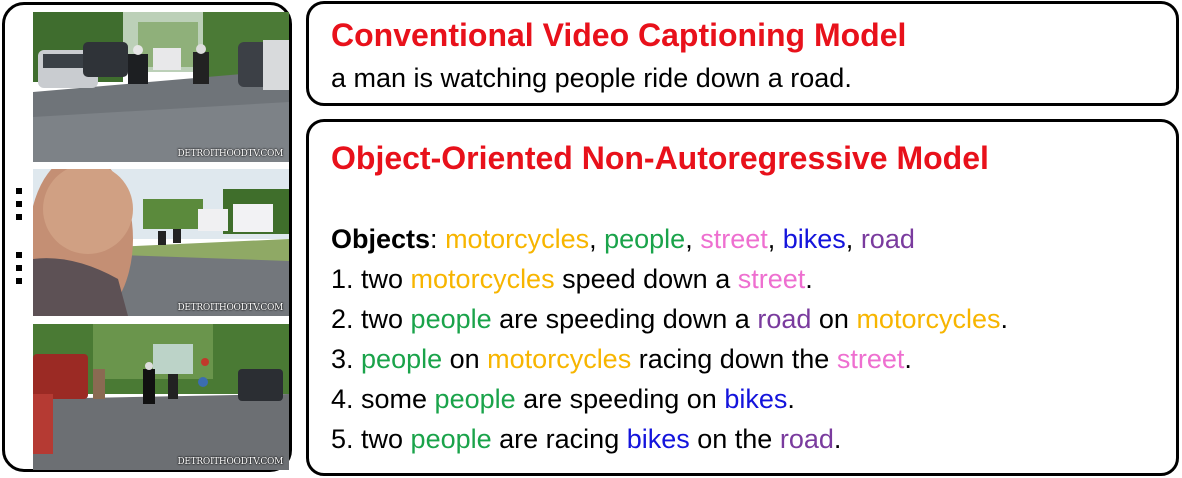 The width and height of the screenshot is (1182, 478). What do you see at coordinates (371, 279) in the screenshot?
I see `caption-text: 1. two` at bounding box center [371, 279].